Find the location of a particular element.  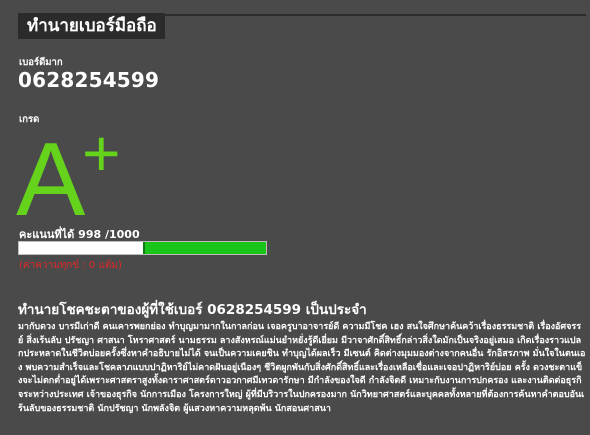

score-progress-fill is located at coordinates (204, 248).